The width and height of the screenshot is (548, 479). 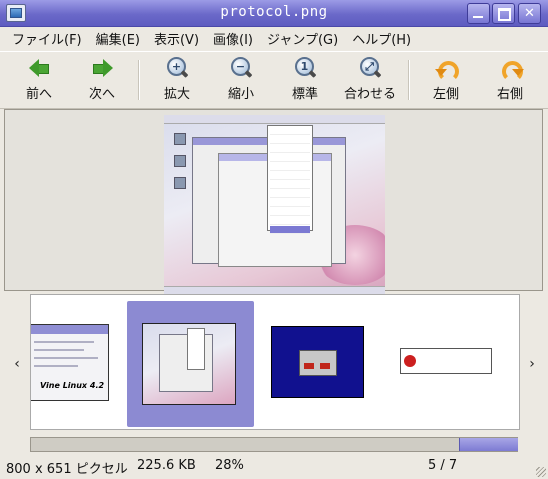 I want to click on window-title: protocol.png, so click(x=274, y=12).